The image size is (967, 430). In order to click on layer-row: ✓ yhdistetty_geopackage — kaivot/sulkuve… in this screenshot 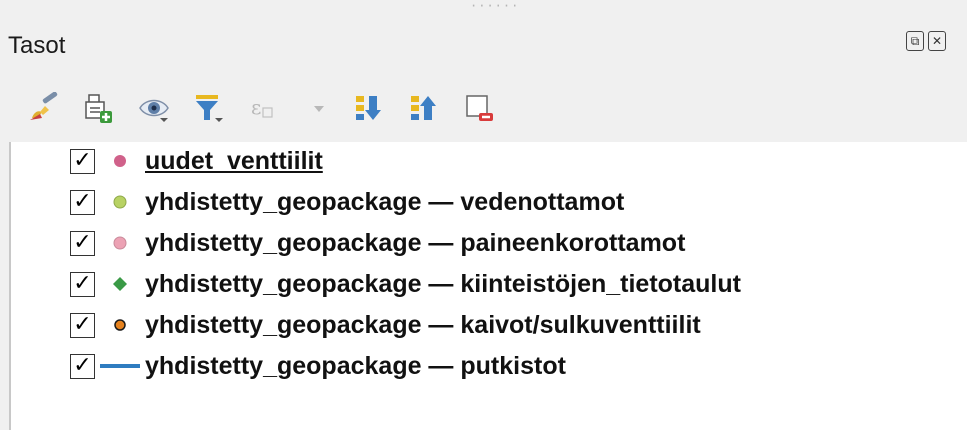, I will do `click(385, 325)`.